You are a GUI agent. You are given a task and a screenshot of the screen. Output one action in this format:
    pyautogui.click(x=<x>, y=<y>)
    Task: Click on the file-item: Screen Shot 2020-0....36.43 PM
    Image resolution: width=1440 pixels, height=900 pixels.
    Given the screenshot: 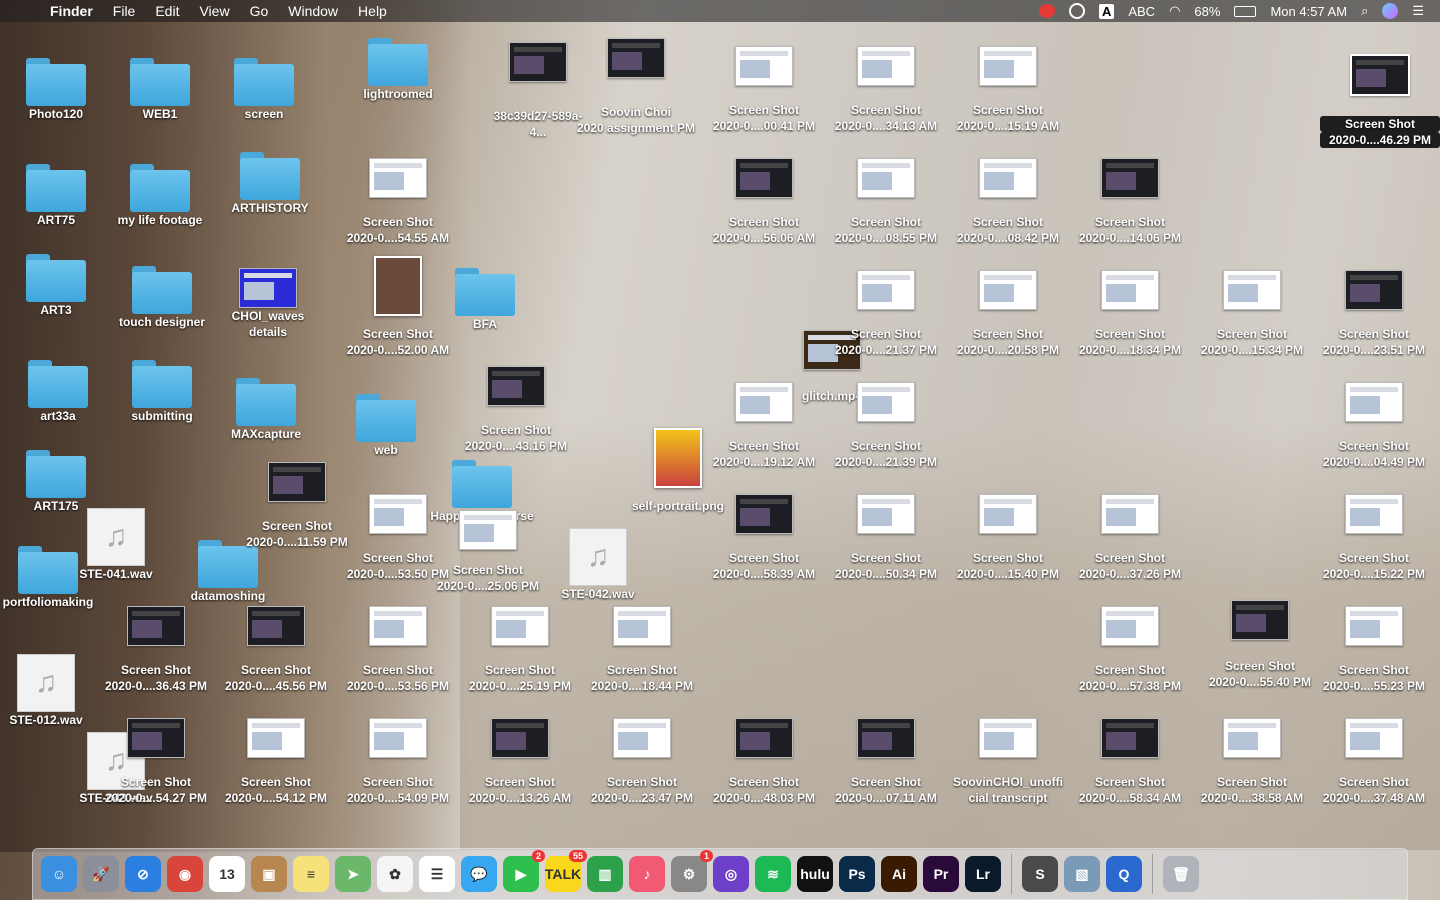 What is the action you would take?
    pyautogui.click(x=156, y=650)
    